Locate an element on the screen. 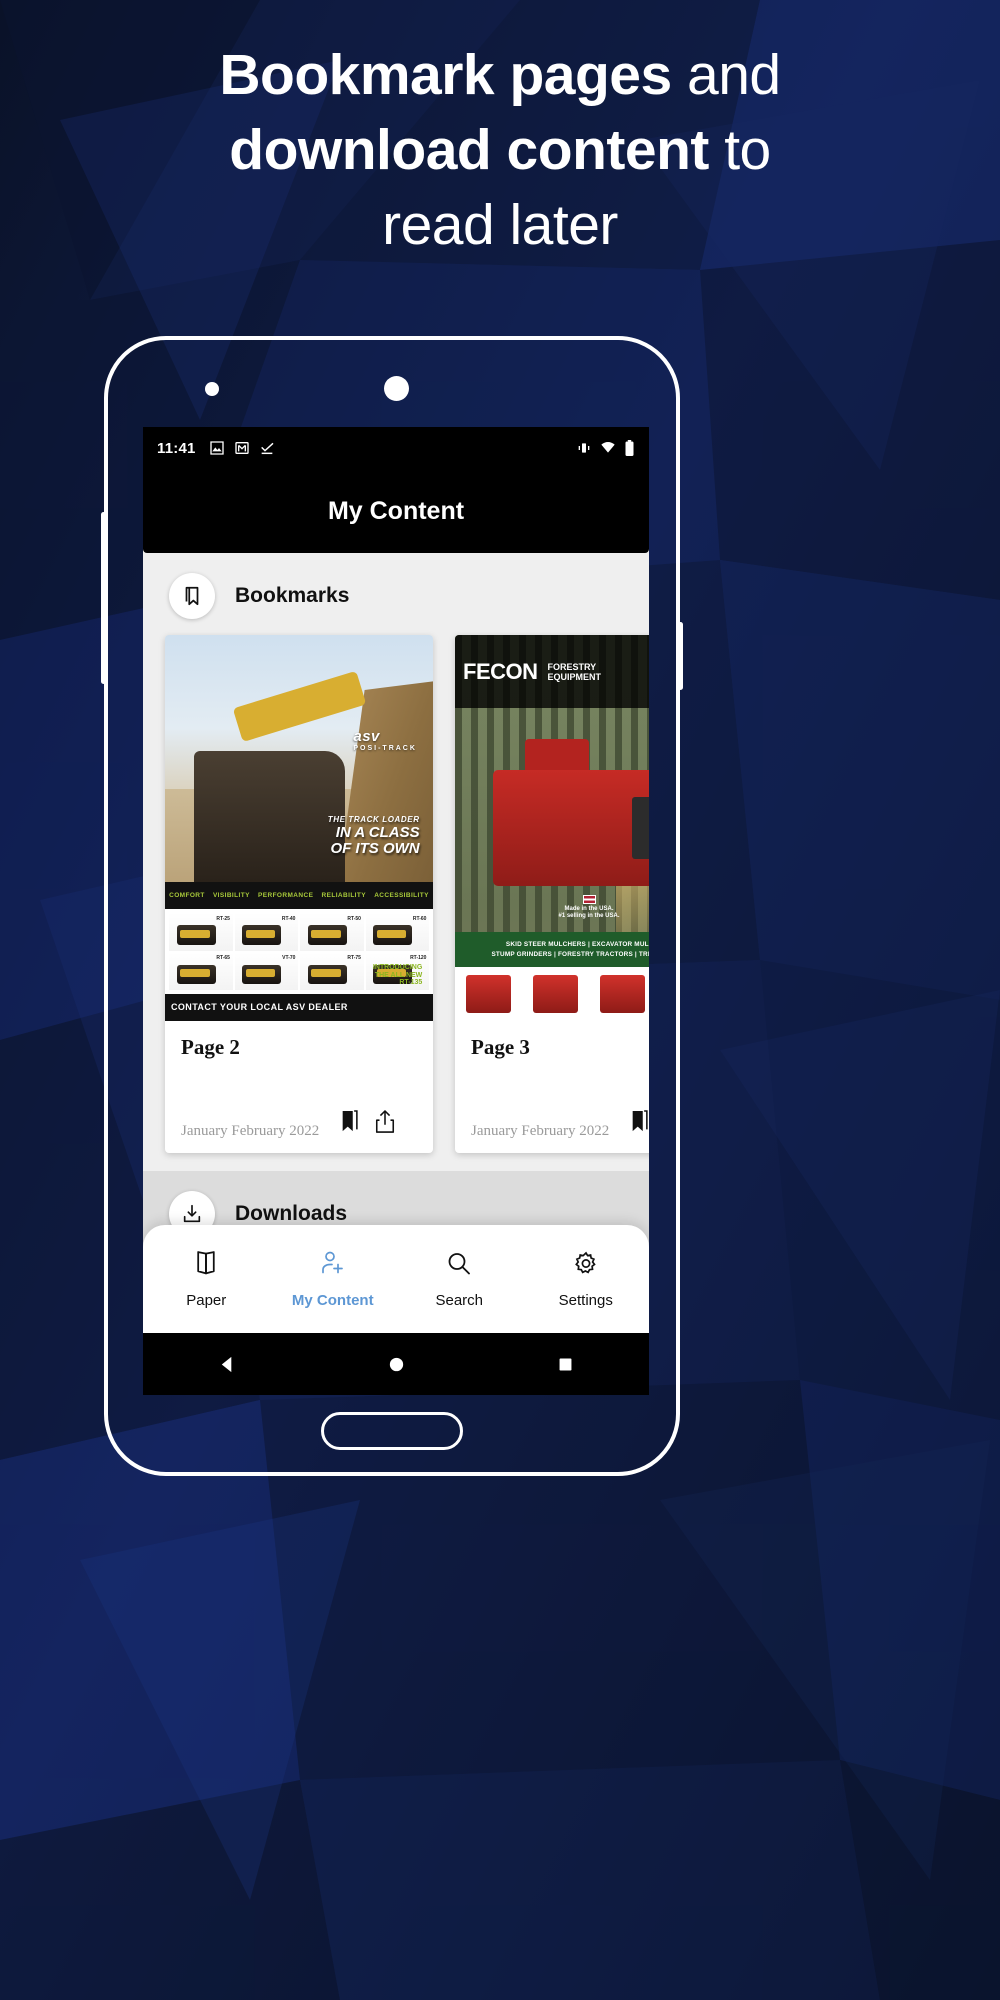 This screenshot has width=1000, height=2000. bookmark-outline-icon is located at coordinates (192, 596).